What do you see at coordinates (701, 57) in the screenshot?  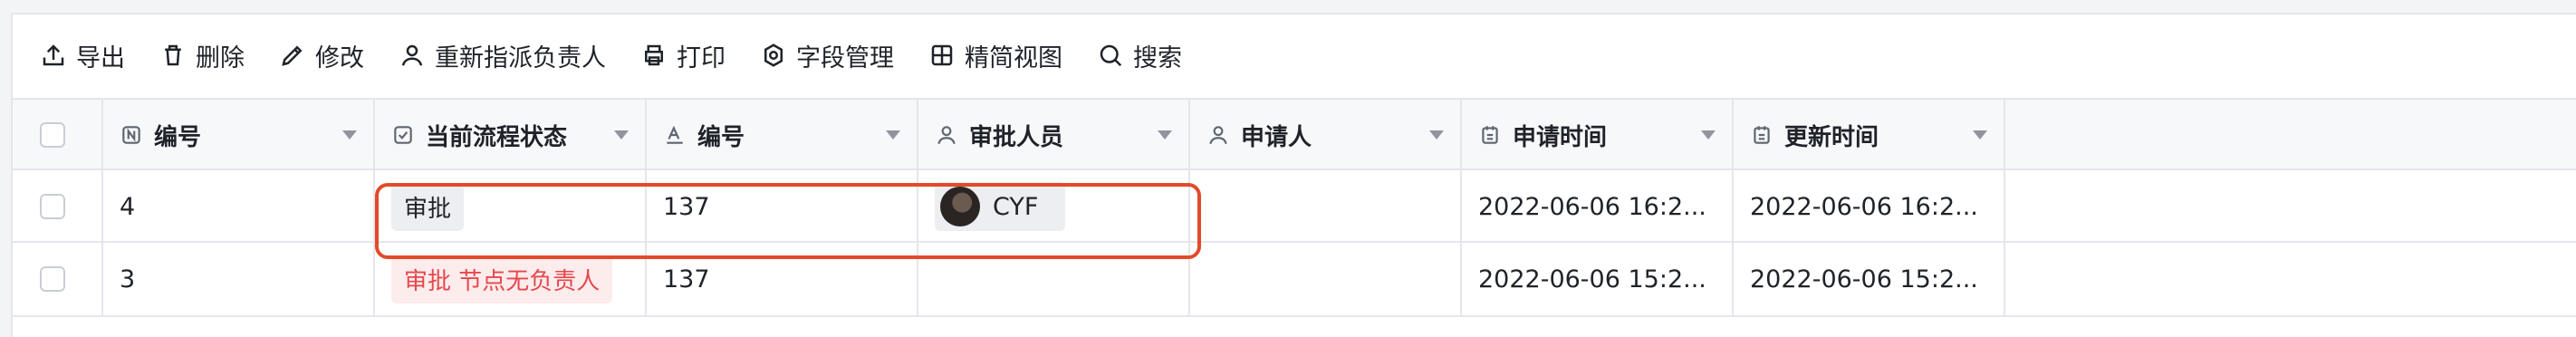 I see `print-label: 打印` at bounding box center [701, 57].